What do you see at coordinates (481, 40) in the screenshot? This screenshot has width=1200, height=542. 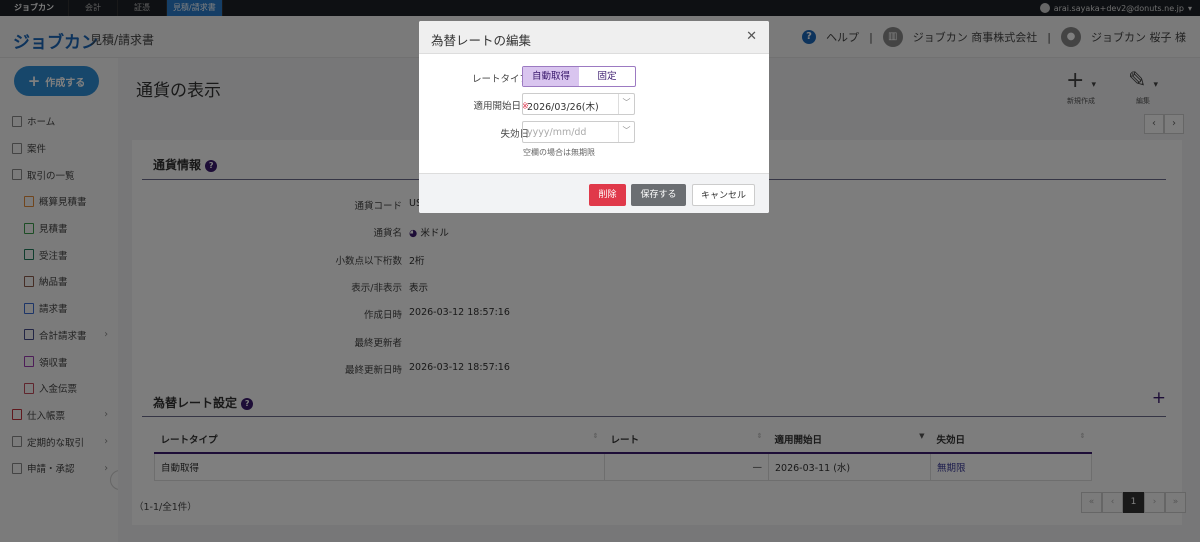 I see `dialog-title: 為替レートの編集` at bounding box center [481, 40].